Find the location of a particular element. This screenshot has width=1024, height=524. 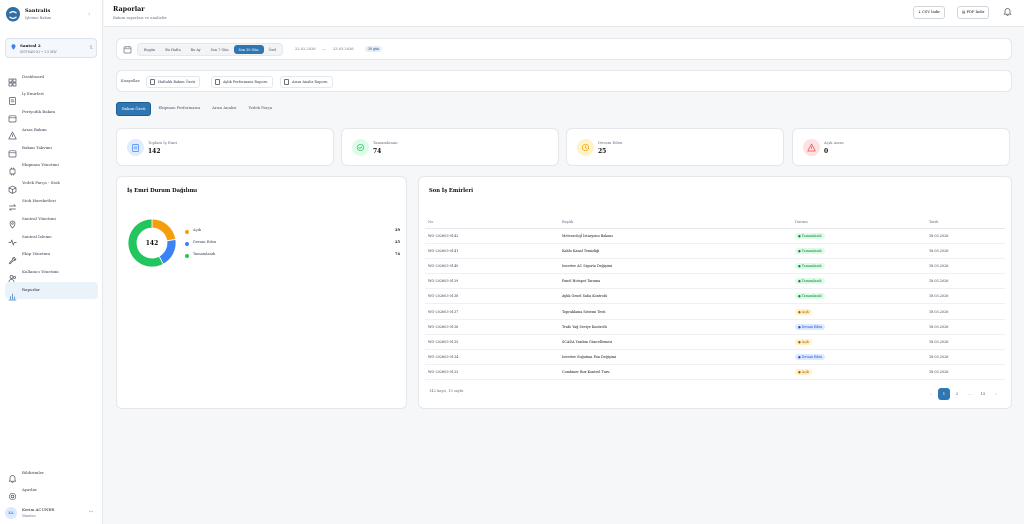

nav-item-2: Periyodik Bakım is located at coordinates (51, 113).